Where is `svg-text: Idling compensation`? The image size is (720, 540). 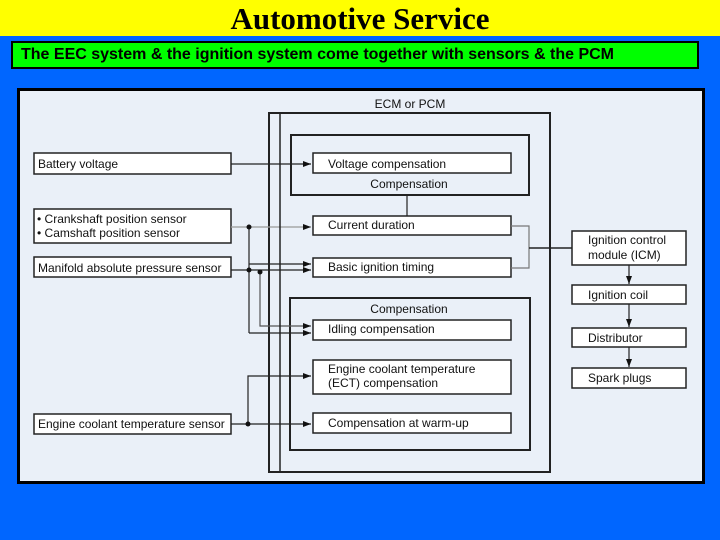 svg-text: Idling compensation is located at coordinates (381, 329).